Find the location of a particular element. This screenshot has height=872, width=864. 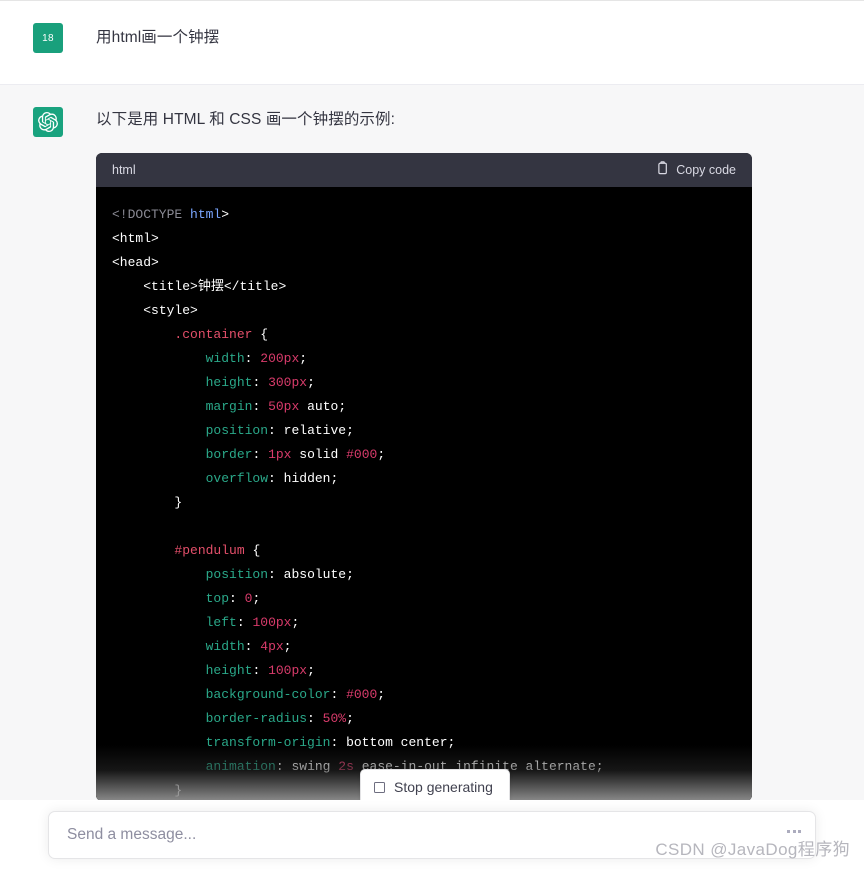

user-message-body: 用html画一个钟摆 is located at coordinates (480, 42).